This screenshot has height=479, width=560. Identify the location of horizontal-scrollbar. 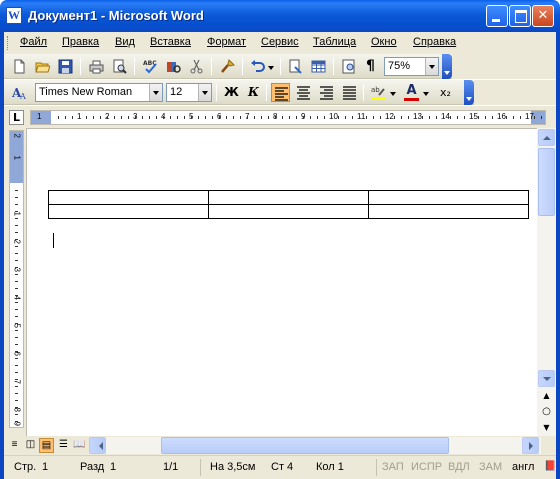
(315, 445).